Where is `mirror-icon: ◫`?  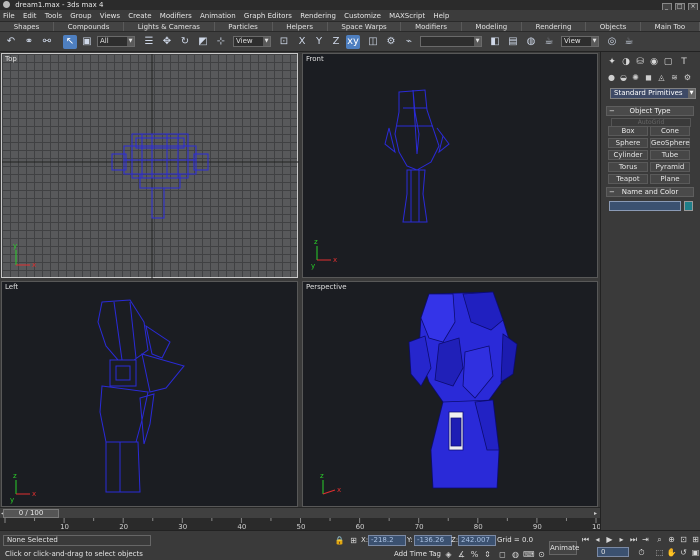
mirror-icon: ◫ is located at coordinates (373, 42).